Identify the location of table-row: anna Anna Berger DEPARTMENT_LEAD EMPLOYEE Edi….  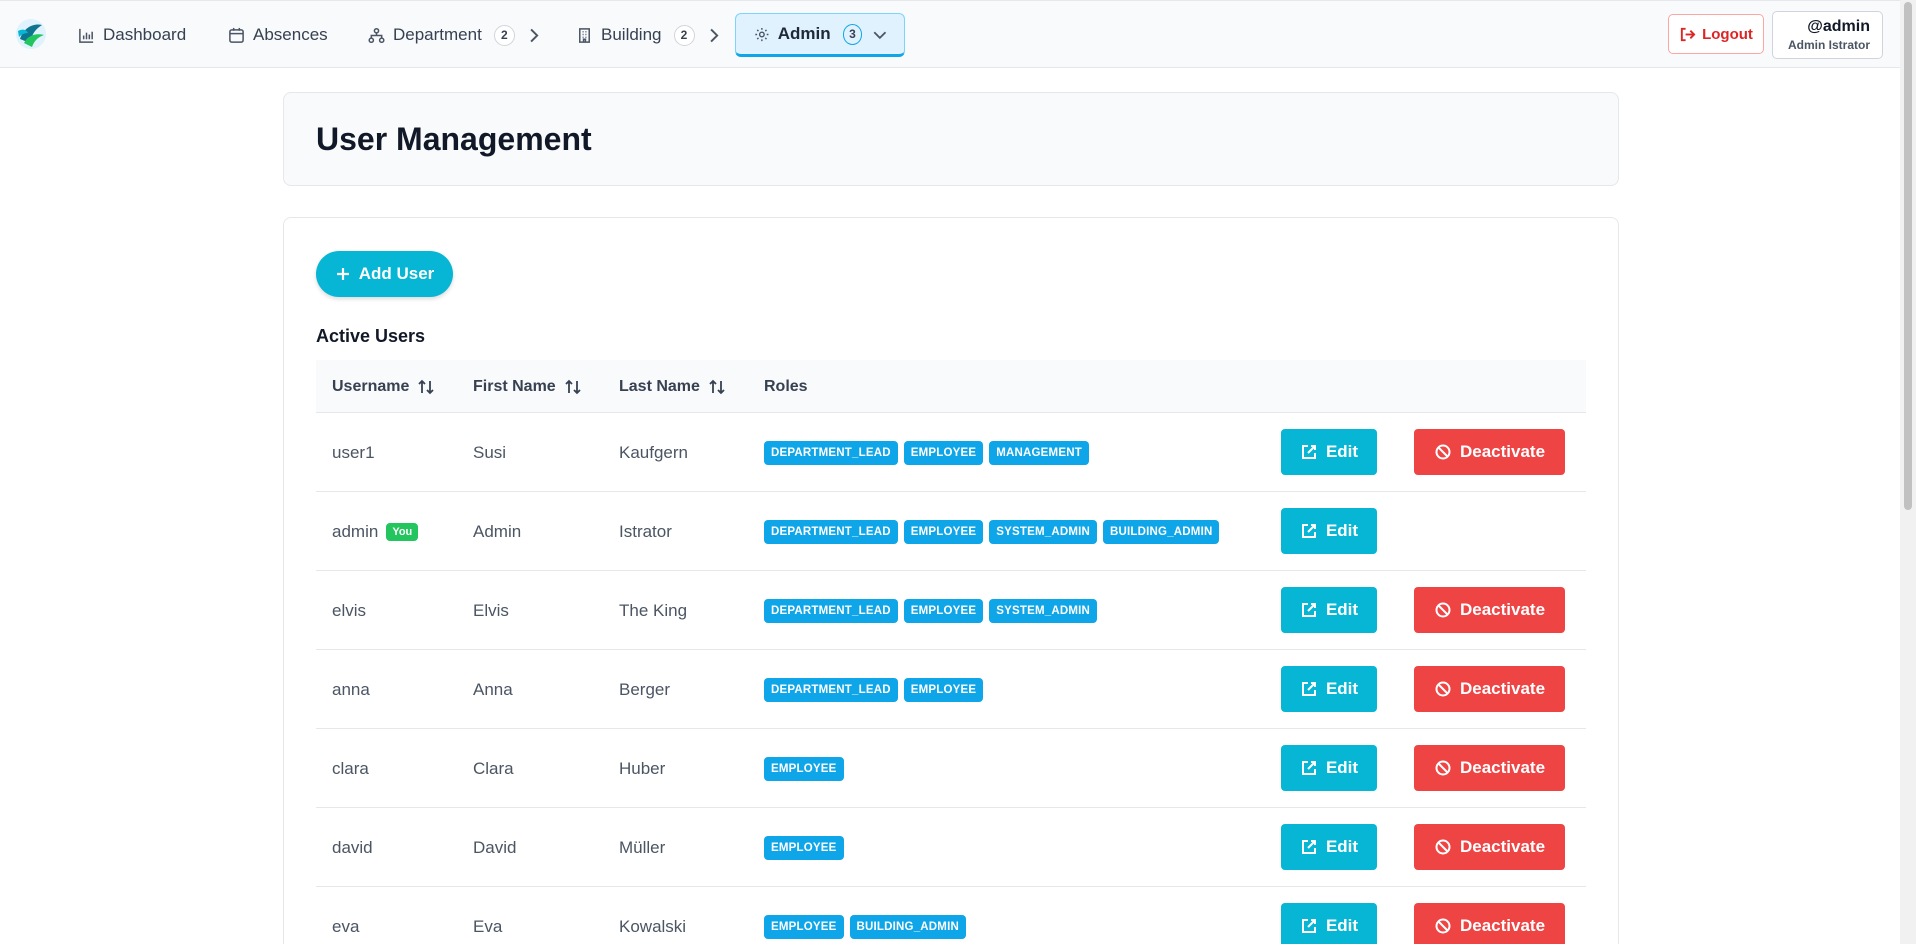
(951, 689).